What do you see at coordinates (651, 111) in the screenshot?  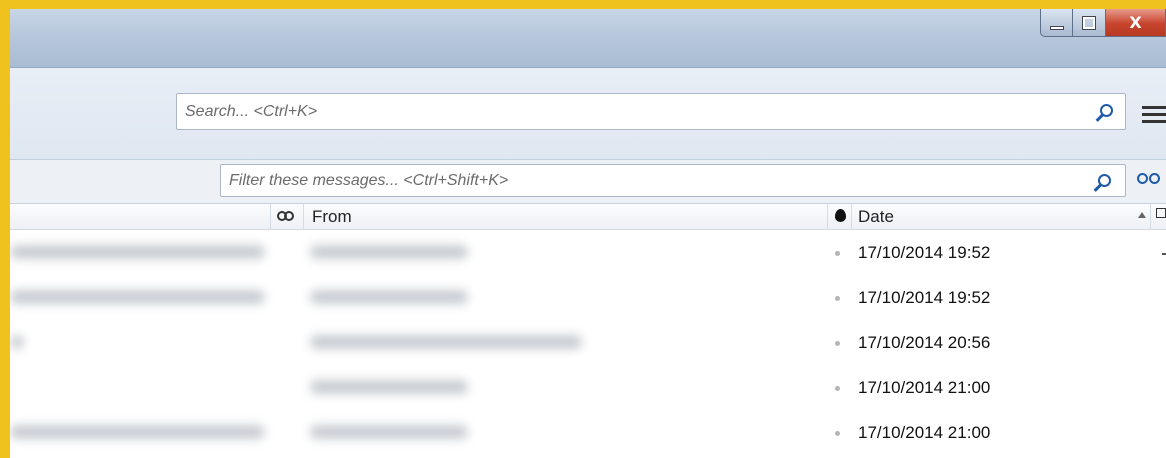 I see `global-search-input: Search... <Ctrl+K>` at bounding box center [651, 111].